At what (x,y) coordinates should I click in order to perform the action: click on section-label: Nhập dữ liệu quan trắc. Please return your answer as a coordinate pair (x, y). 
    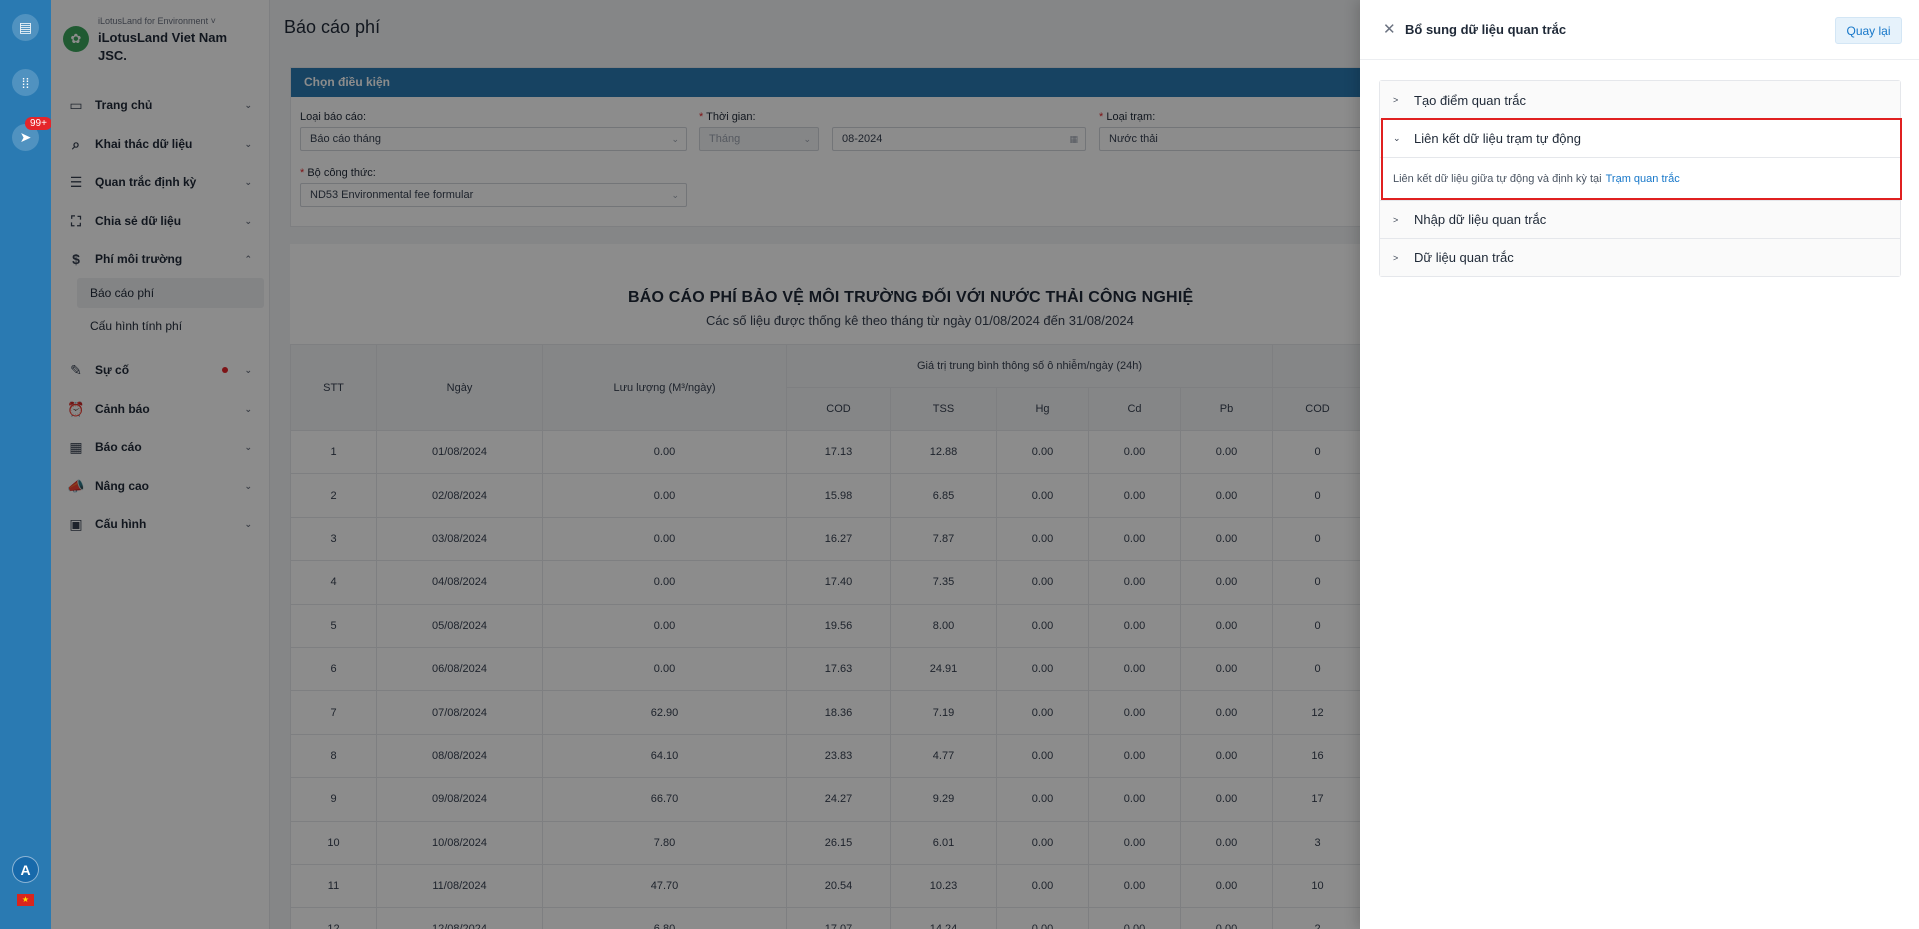
    Looking at the image, I should click on (1480, 219).